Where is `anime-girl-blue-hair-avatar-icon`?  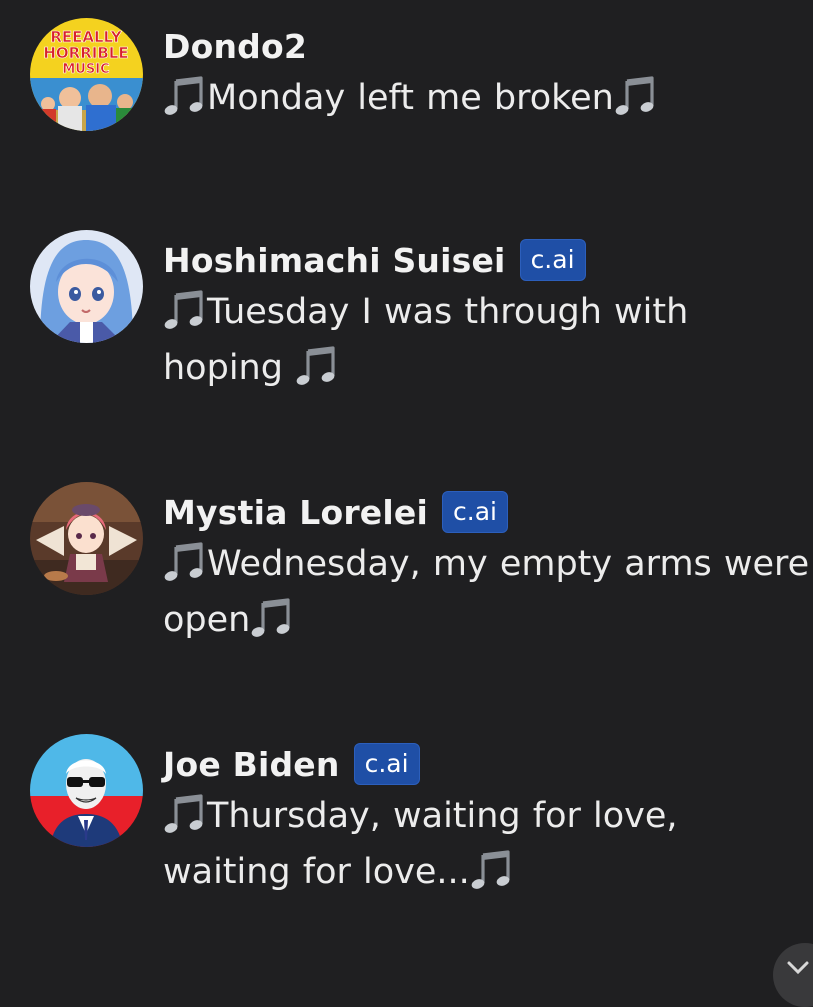
anime-girl-blue-hair-avatar-icon is located at coordinates (86, 286).